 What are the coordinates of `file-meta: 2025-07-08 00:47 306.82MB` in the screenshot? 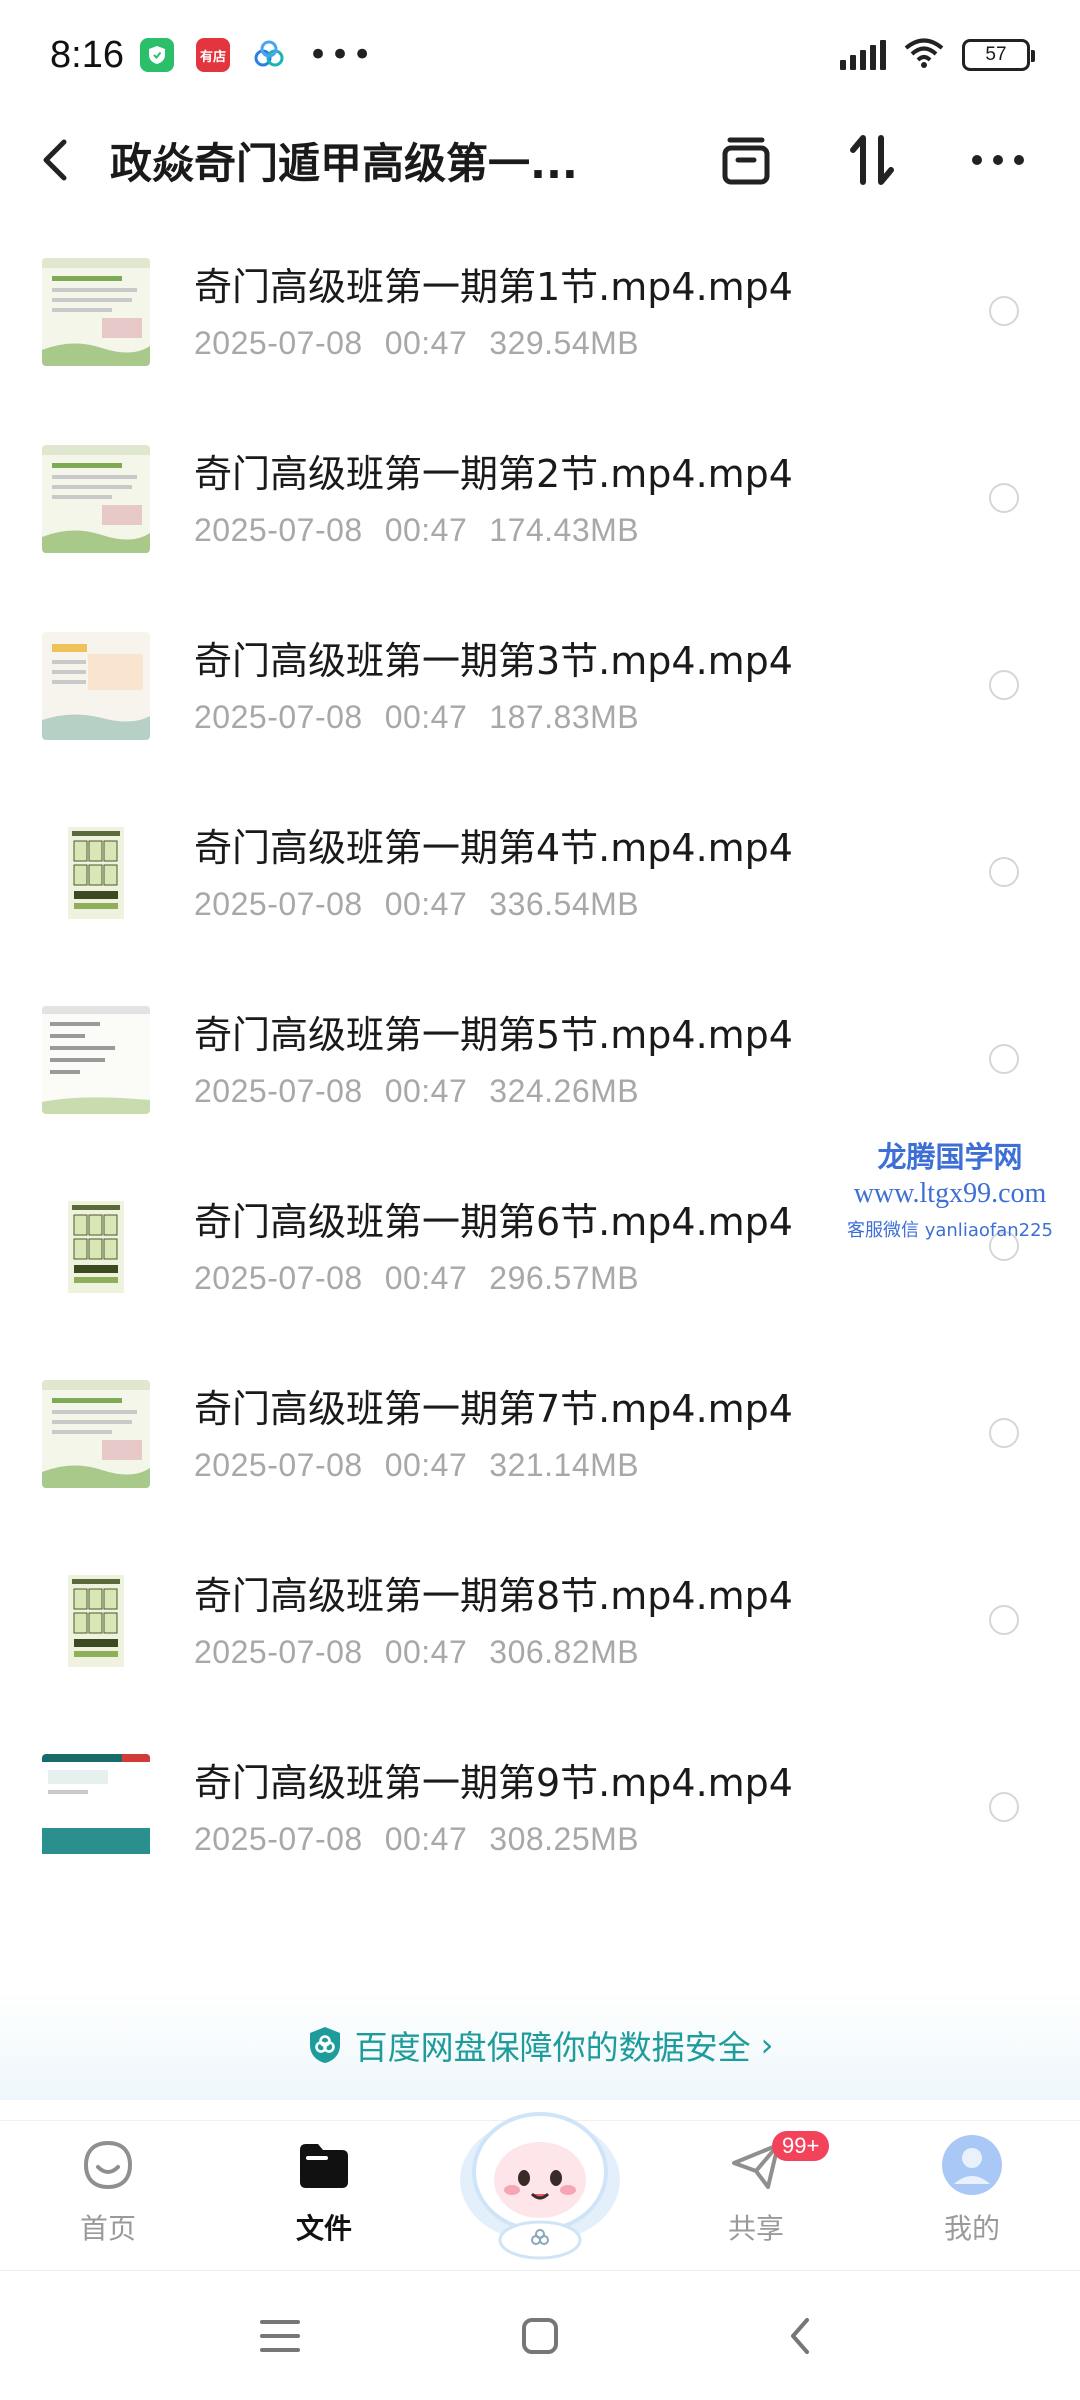 It's located at (493, 1652).